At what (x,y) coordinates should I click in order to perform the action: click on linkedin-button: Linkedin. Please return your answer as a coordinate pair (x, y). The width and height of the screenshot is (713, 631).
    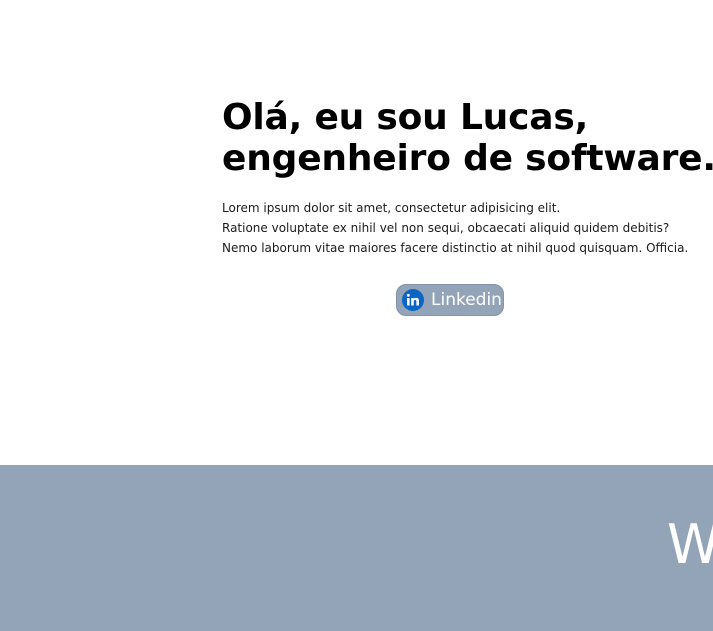
    Looking at the image, I should click on (450, 300).